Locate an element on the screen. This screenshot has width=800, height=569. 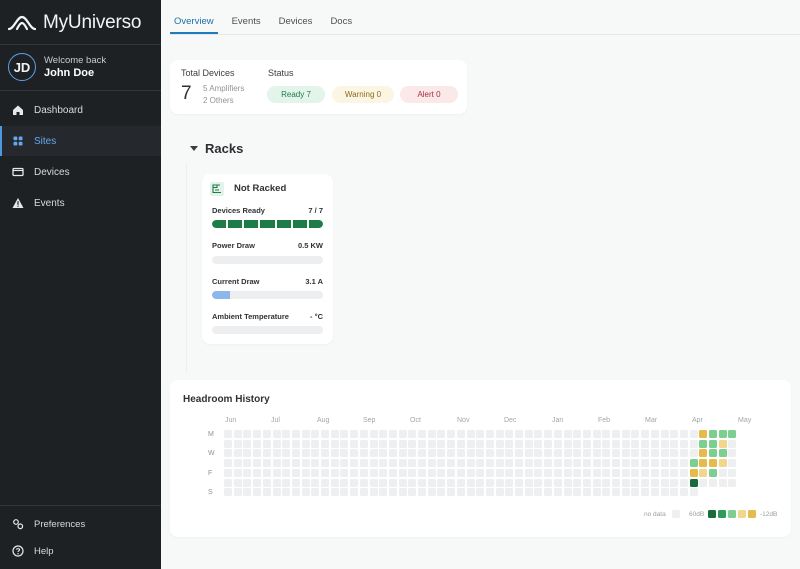
tab-overview: Overview is located at coordinates (194, 21).